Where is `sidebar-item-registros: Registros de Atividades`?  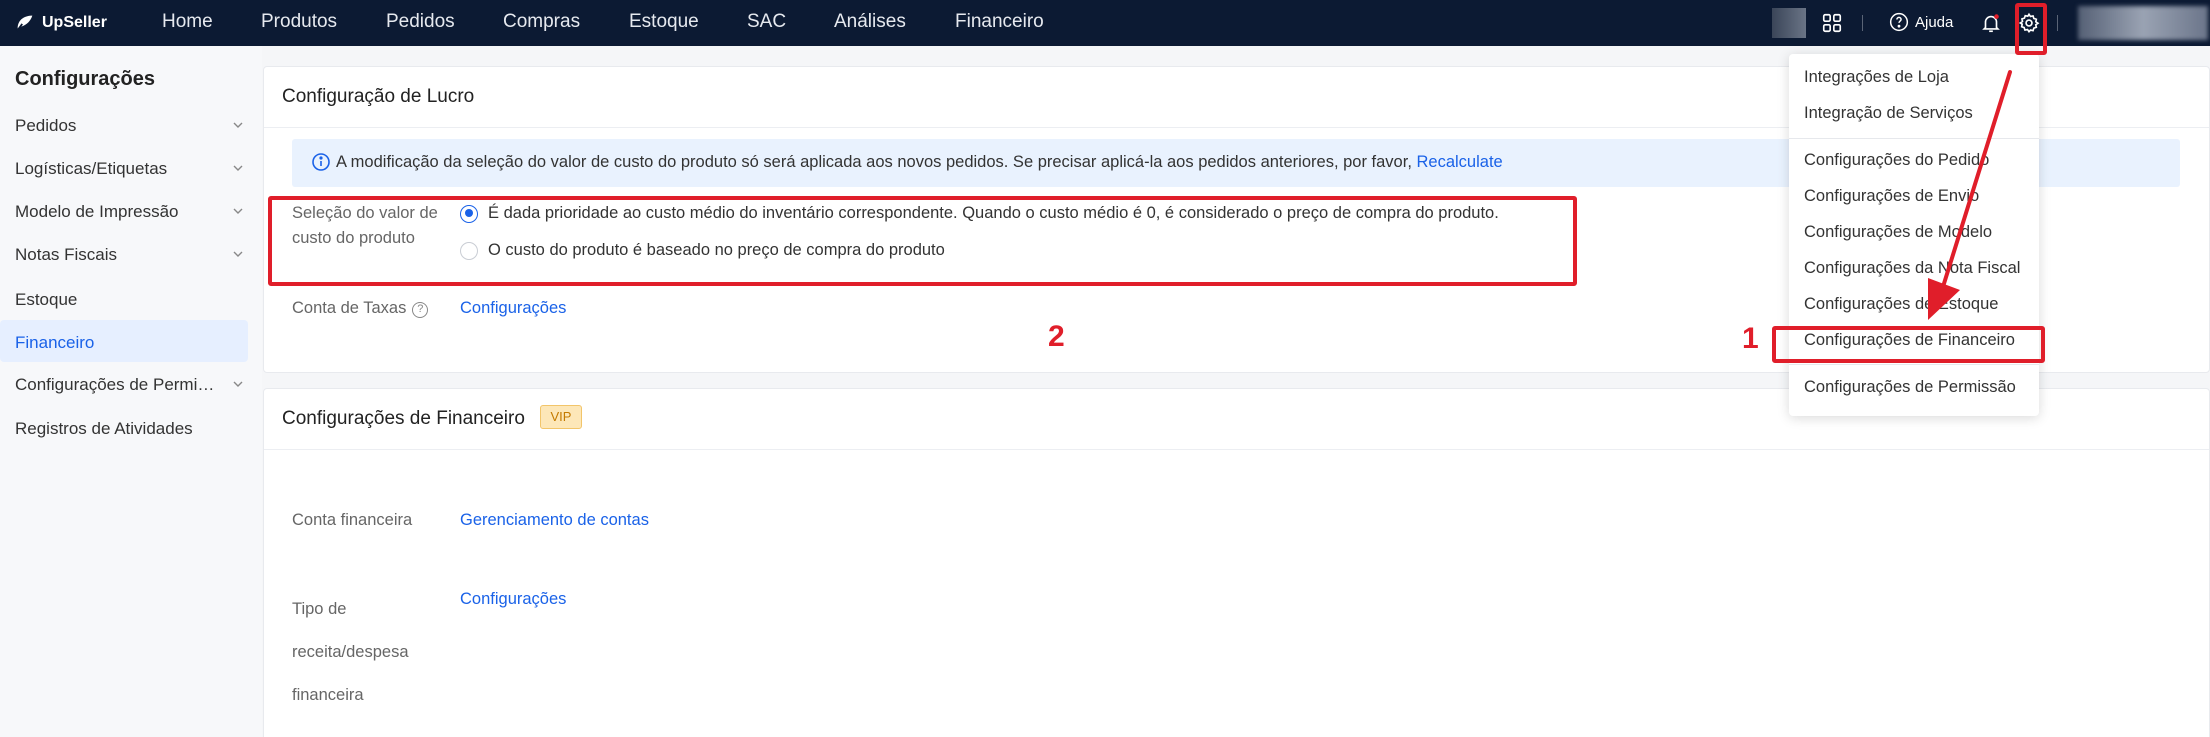
sidebar-item-registros: Registros de Atividades is located at coordinates (130, 429).